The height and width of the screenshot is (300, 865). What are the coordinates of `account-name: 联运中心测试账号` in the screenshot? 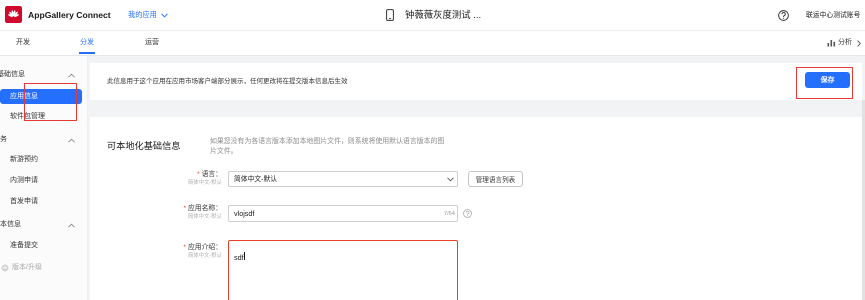 It's located at (833, 15).